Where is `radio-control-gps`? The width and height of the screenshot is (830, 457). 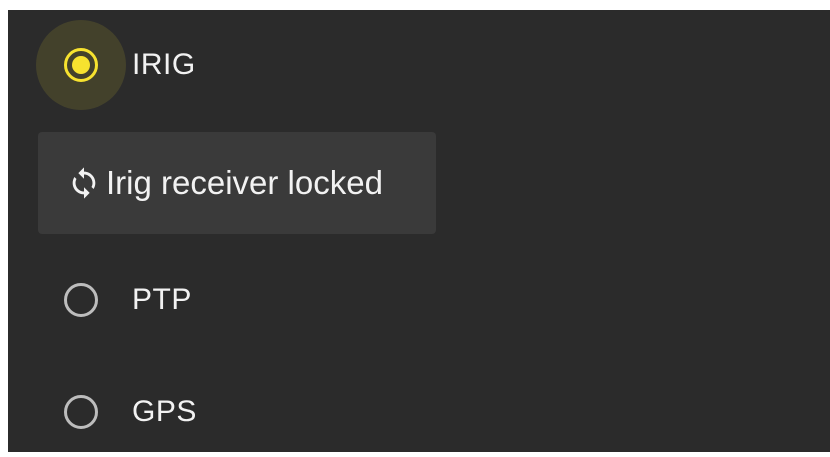 radio-control-gps is located at coordinates (81, 412).